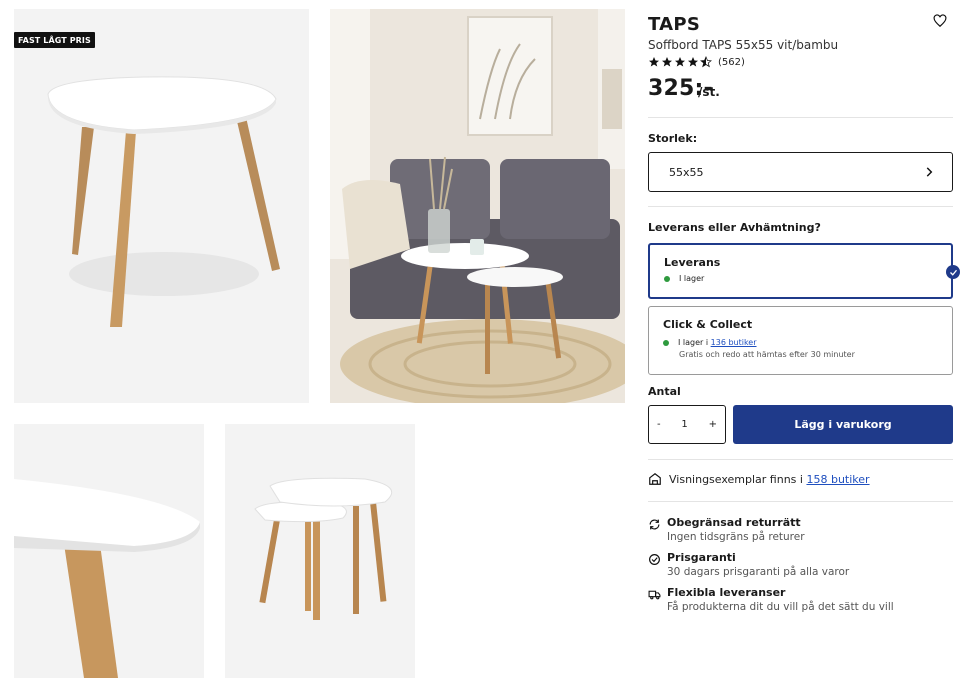 This screenshot has height=684, width=960. I want to click on quantity-decrease-button: -, so click(659, 424).